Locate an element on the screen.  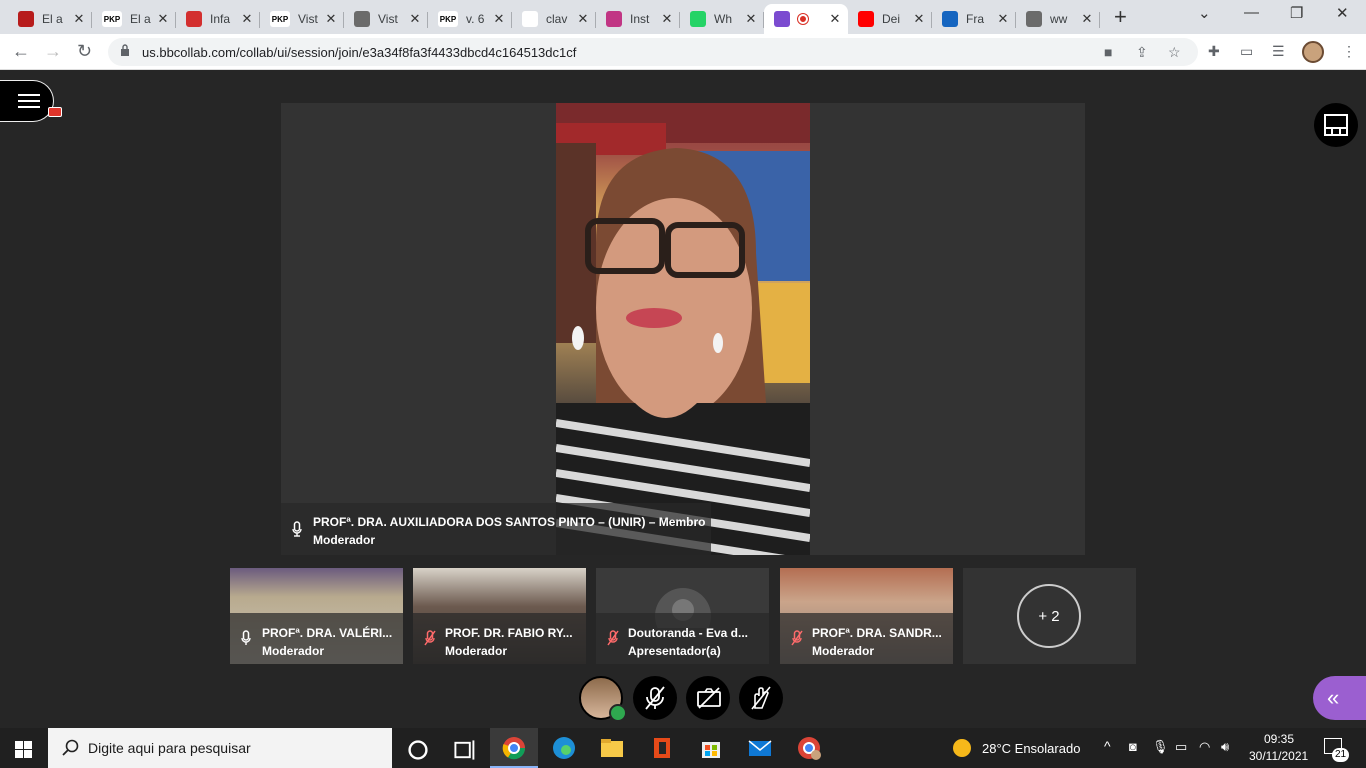
back-icon: ← is located at coordinates (21, 51).